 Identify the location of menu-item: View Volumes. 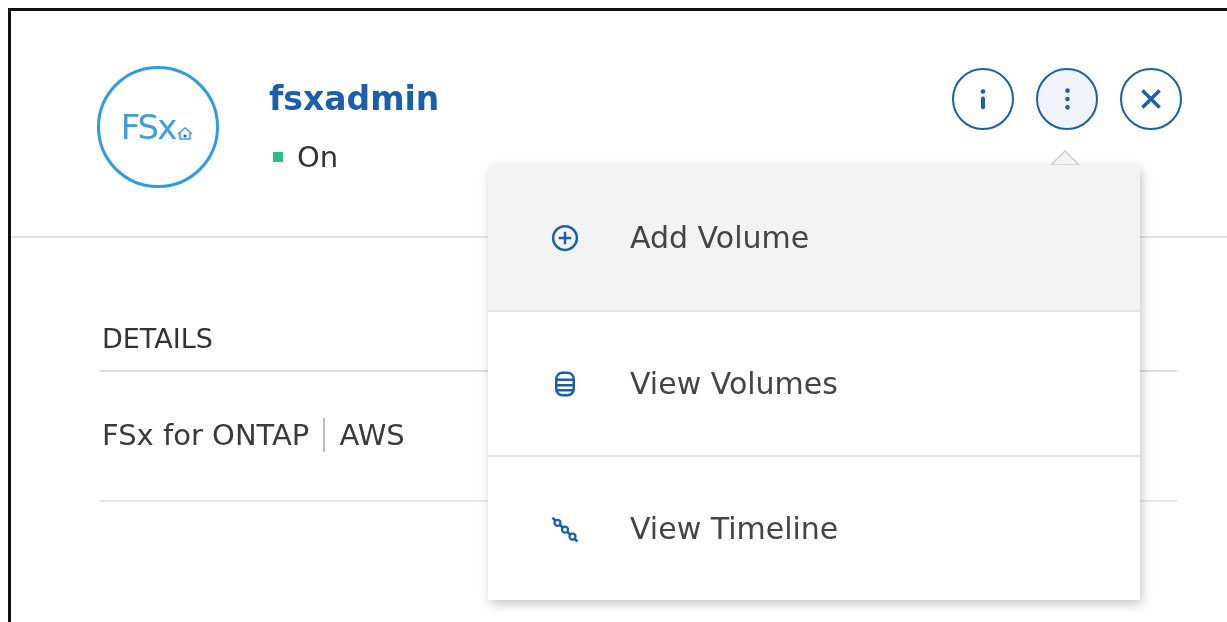
(814, 382).